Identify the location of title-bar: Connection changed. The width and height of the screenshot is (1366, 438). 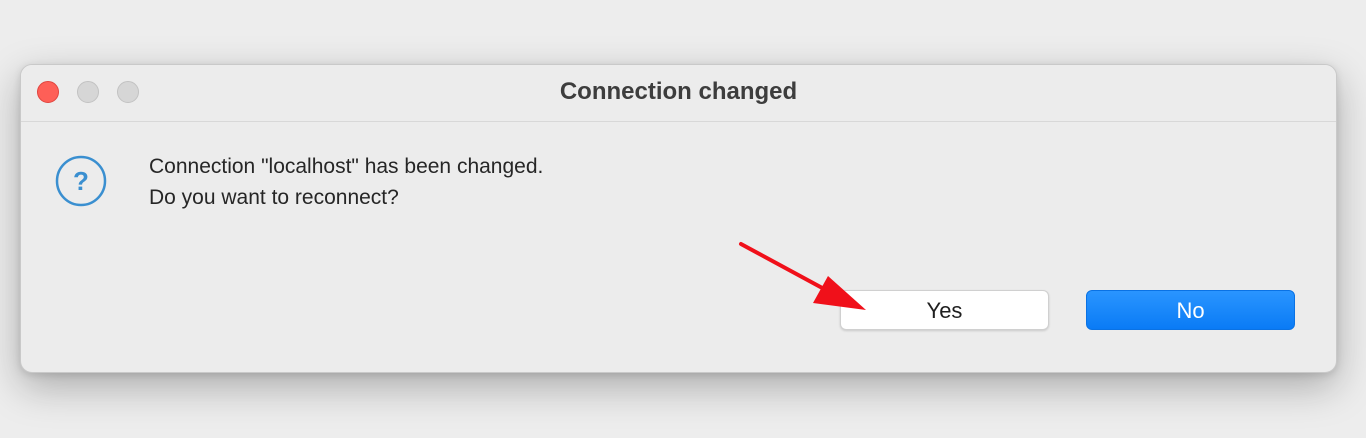
(678, 93).